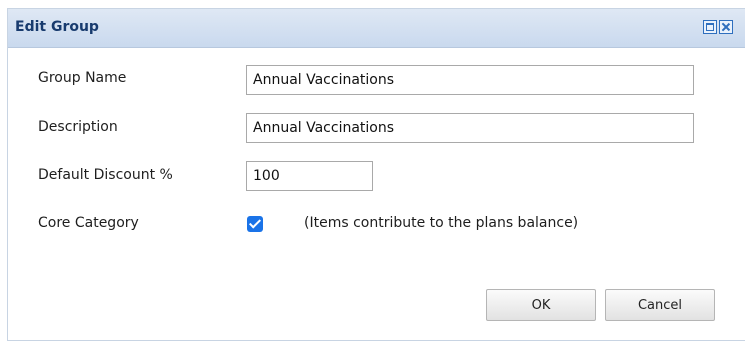 This screenshot has height=341, width=745. What do you see at coordinates (710, 27) in the screenshot?
I see `maximize-icon` at bounding box center [710, 27].